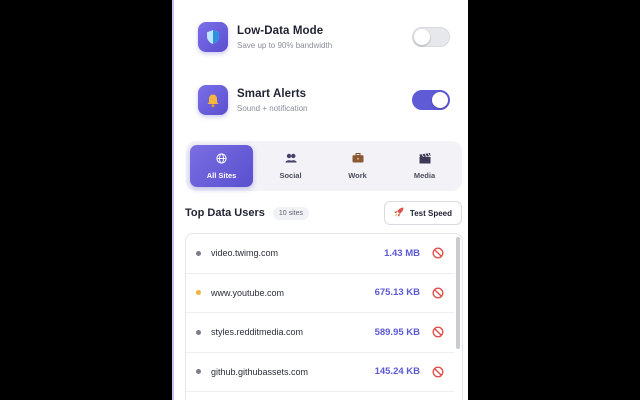  I want to click on setting-text: Low-Data Mode Save up to 90% bandwidth, so click(324, 37).